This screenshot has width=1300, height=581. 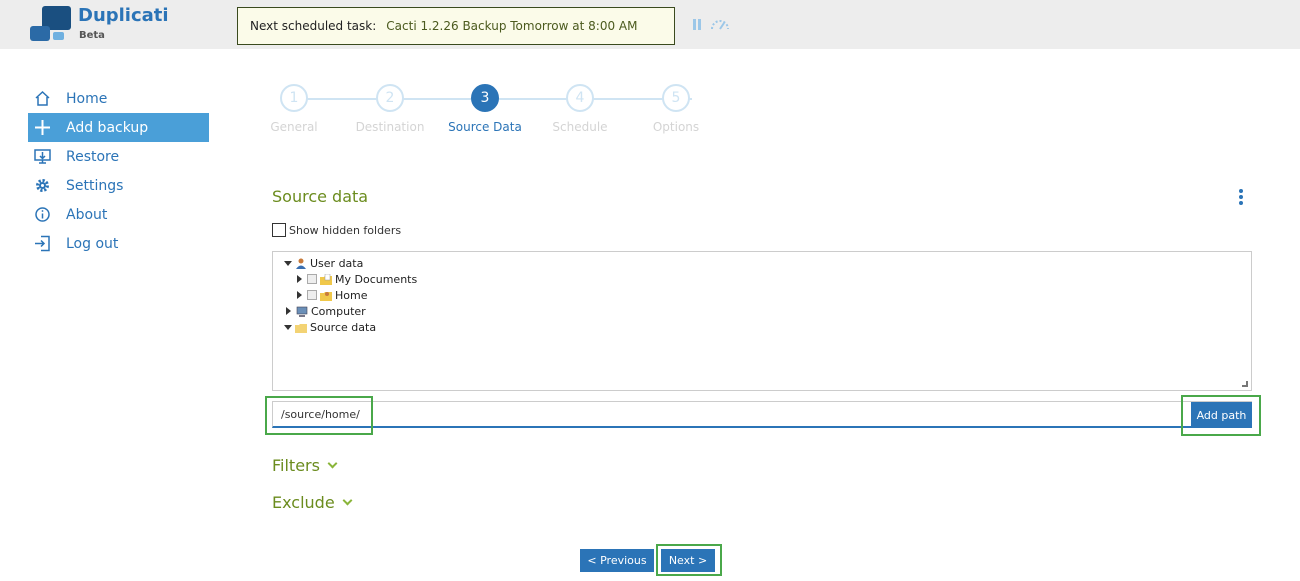 I want to click on sidebar-item-label: Restore, so click(x=93, y=156).